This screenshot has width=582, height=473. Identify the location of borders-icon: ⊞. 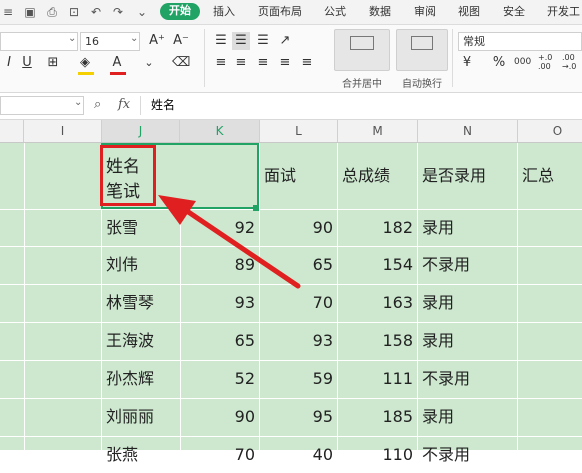
(53, 63).